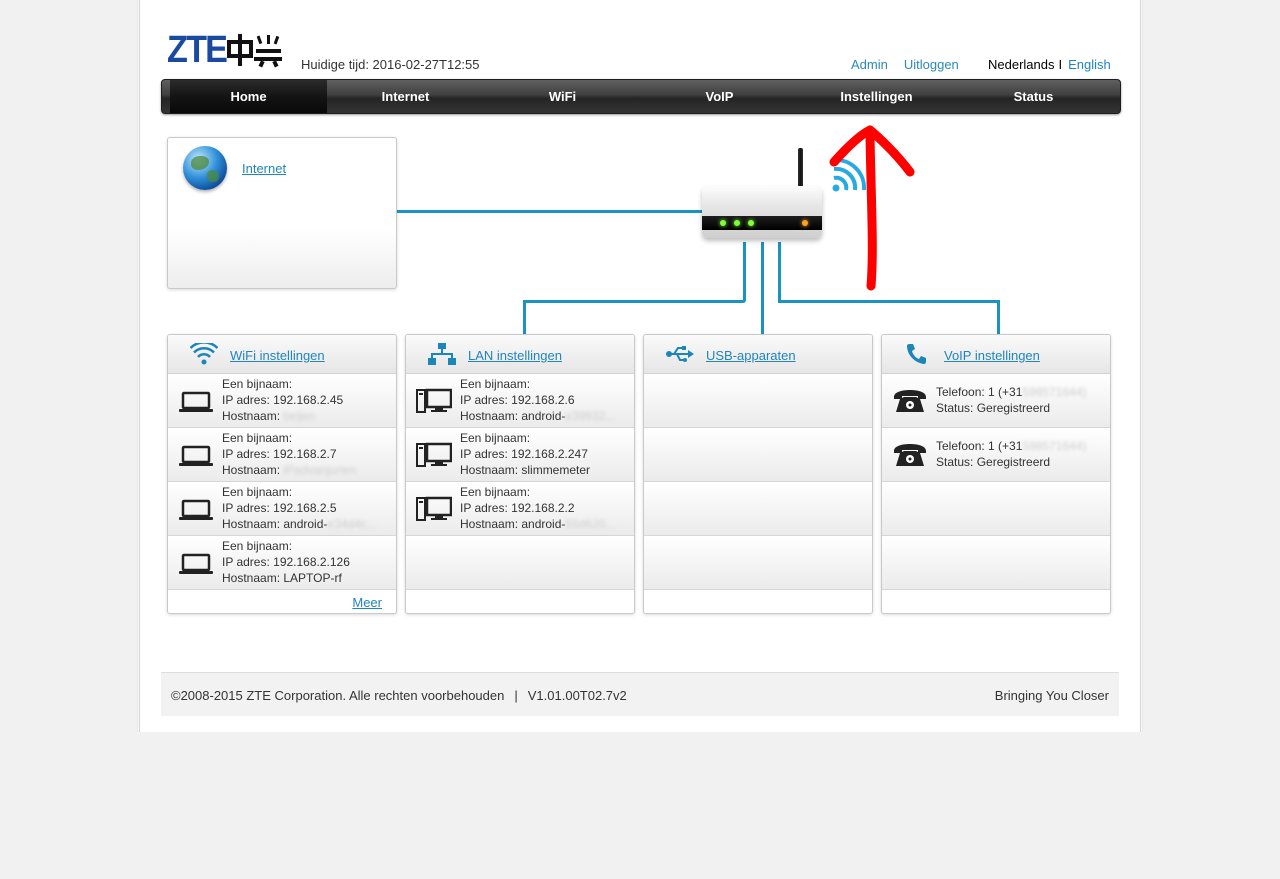 Image resolution: width=1280 pixels, height=879 pixels. Describe the element at coordinates (1033, 96) in the screenshot. I see `nav-status: Status` at that location.